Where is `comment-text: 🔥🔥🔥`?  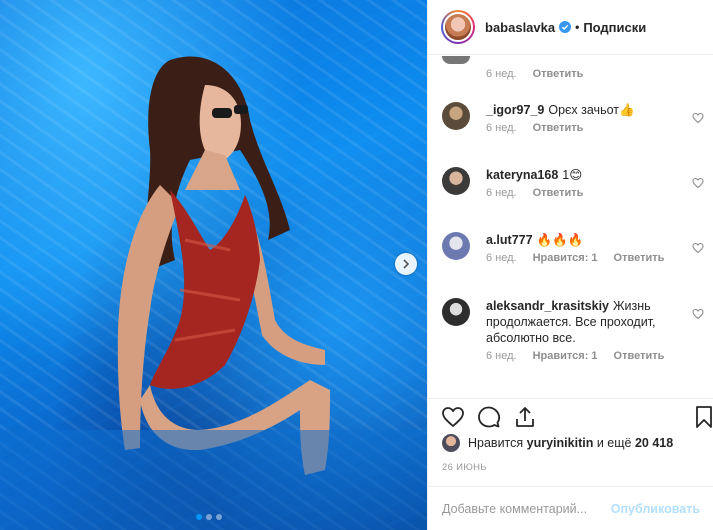 comment-text: 🔥🔥🔥 is located at coordinates (560, 240).